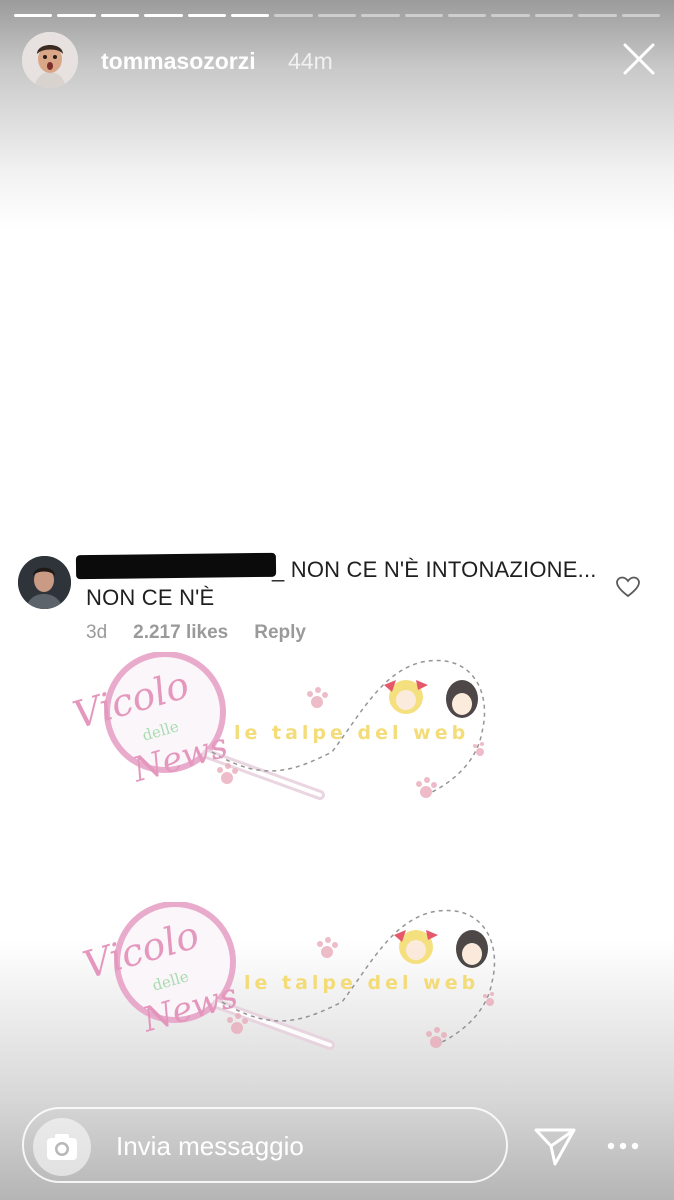 Image resolution: width=674 pixels, height=1200 pixels. I want to click on more-options-button, so click(623, 1146).